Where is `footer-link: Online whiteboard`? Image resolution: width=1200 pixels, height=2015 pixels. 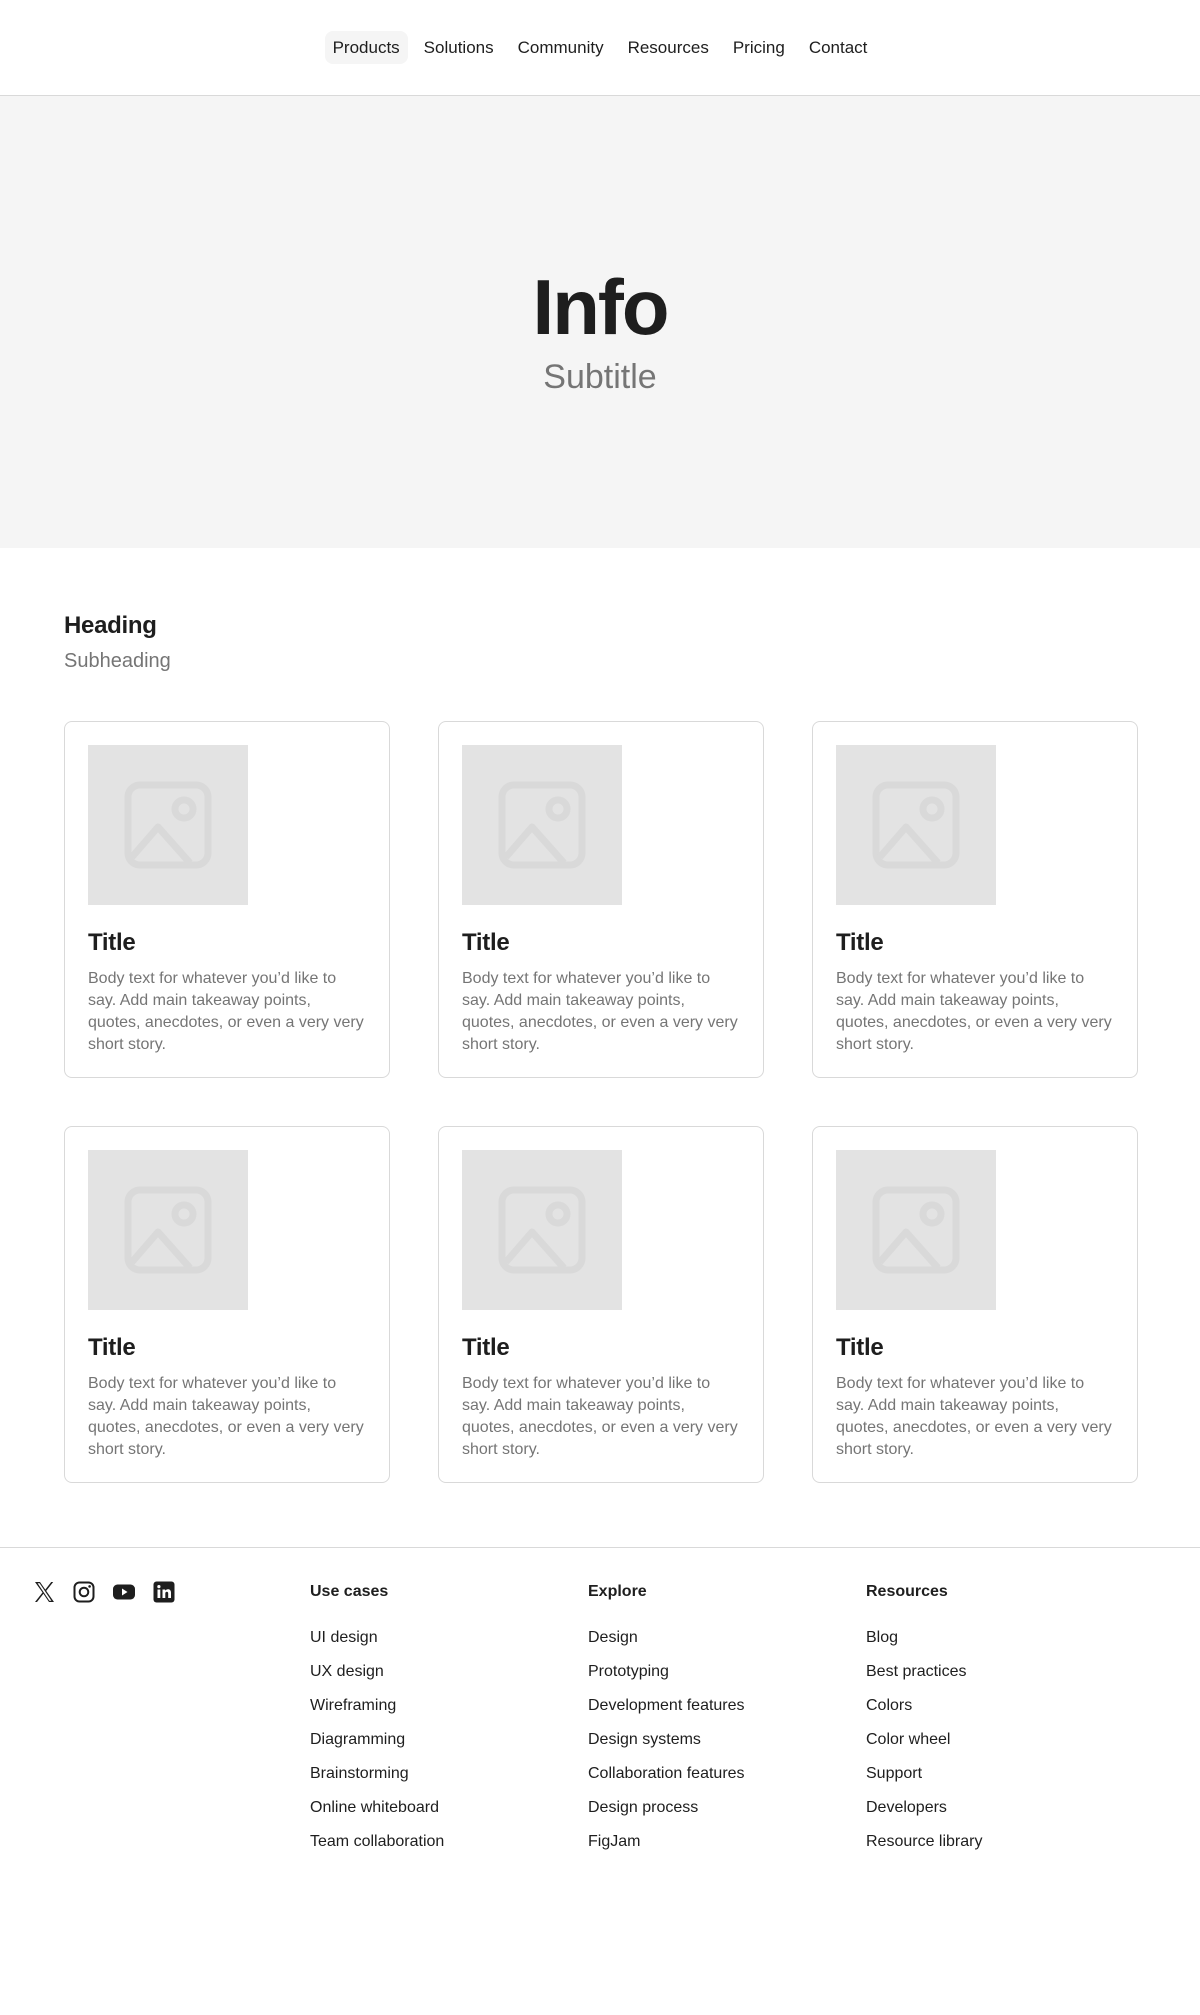
footer-link: Online whiteboard is located at coordinates (449, 1808).